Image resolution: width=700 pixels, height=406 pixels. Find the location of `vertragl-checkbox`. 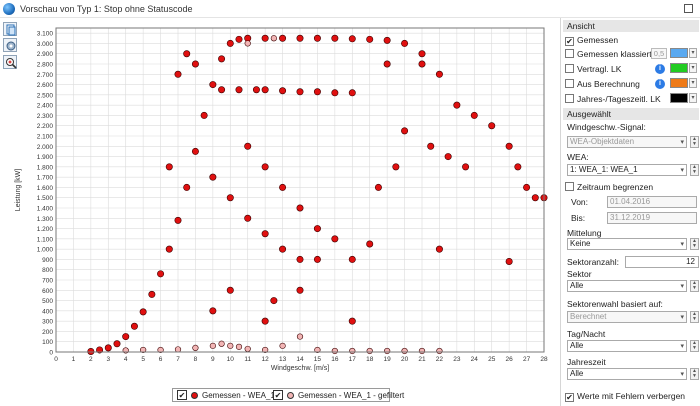

vertragl-checkbox is located at coordinates (569, 68).